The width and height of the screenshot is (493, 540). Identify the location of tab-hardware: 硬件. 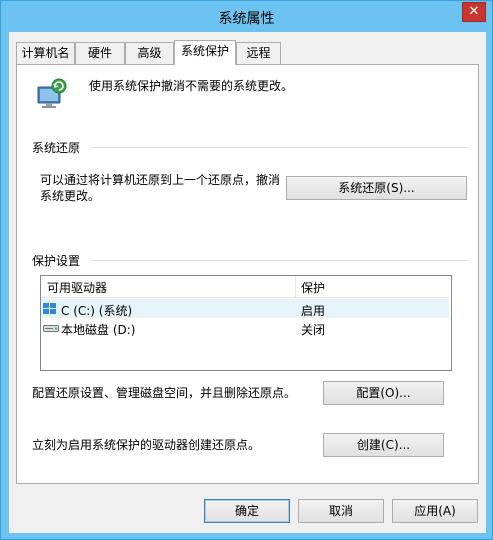
(100, 53).